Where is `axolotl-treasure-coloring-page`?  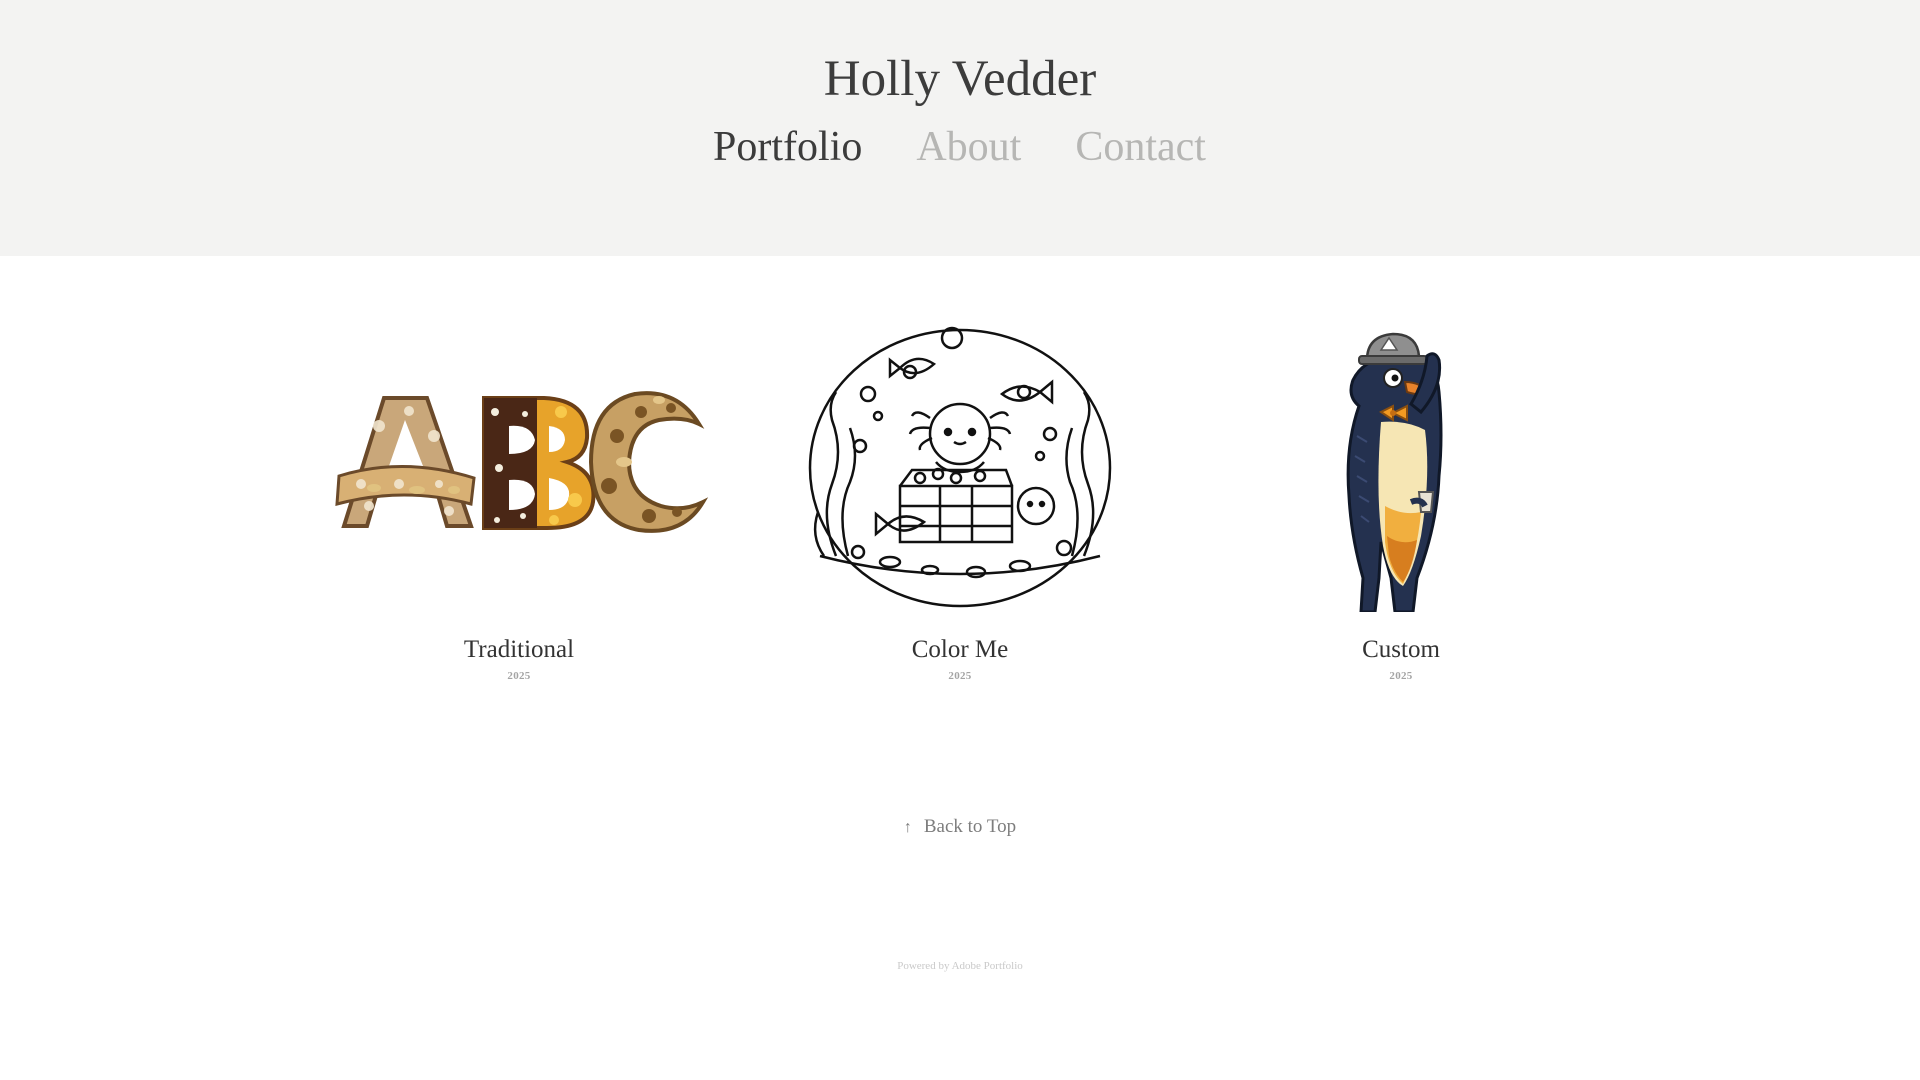
axolotl-treasure-coloring-page is located at coordinates (960, 467).